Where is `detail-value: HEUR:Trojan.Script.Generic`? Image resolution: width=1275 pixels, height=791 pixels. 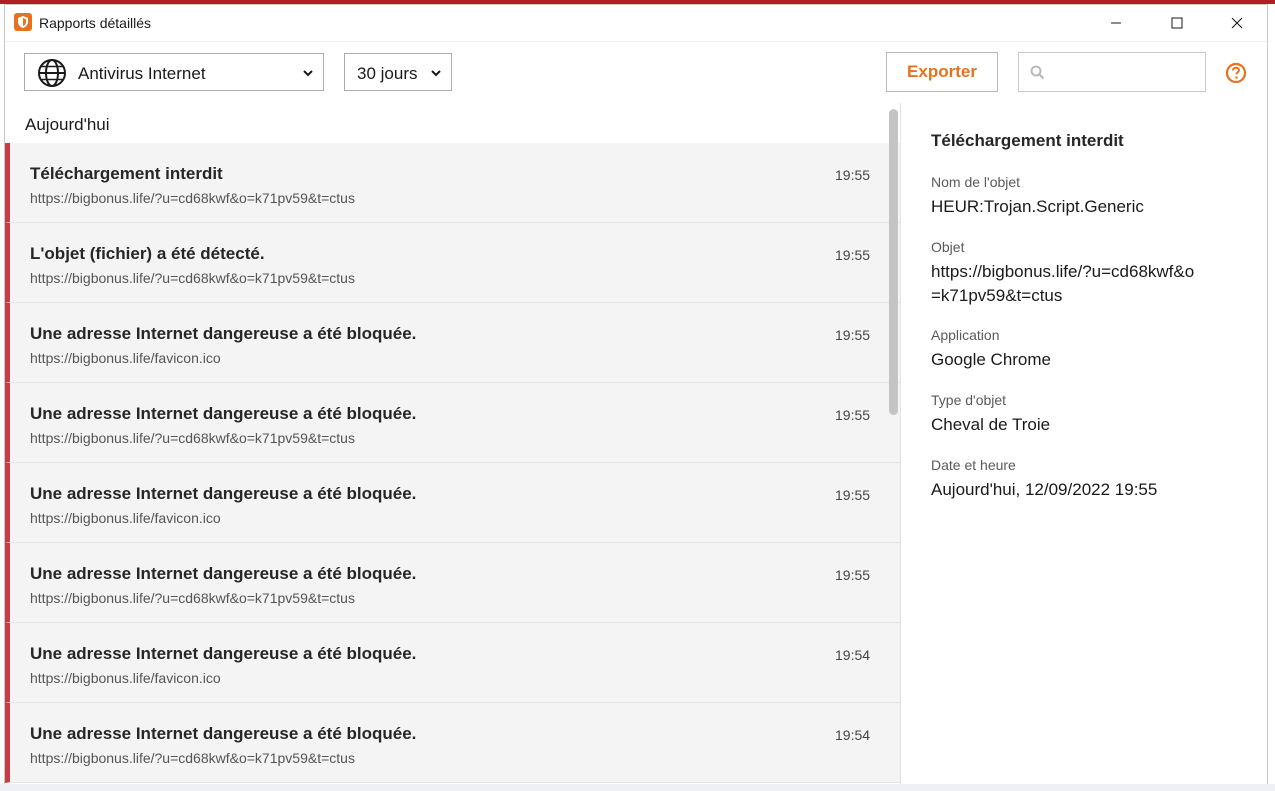 detail-value: HEUR:Trojan.Script.Generic is located at coordinates (1037, 206).